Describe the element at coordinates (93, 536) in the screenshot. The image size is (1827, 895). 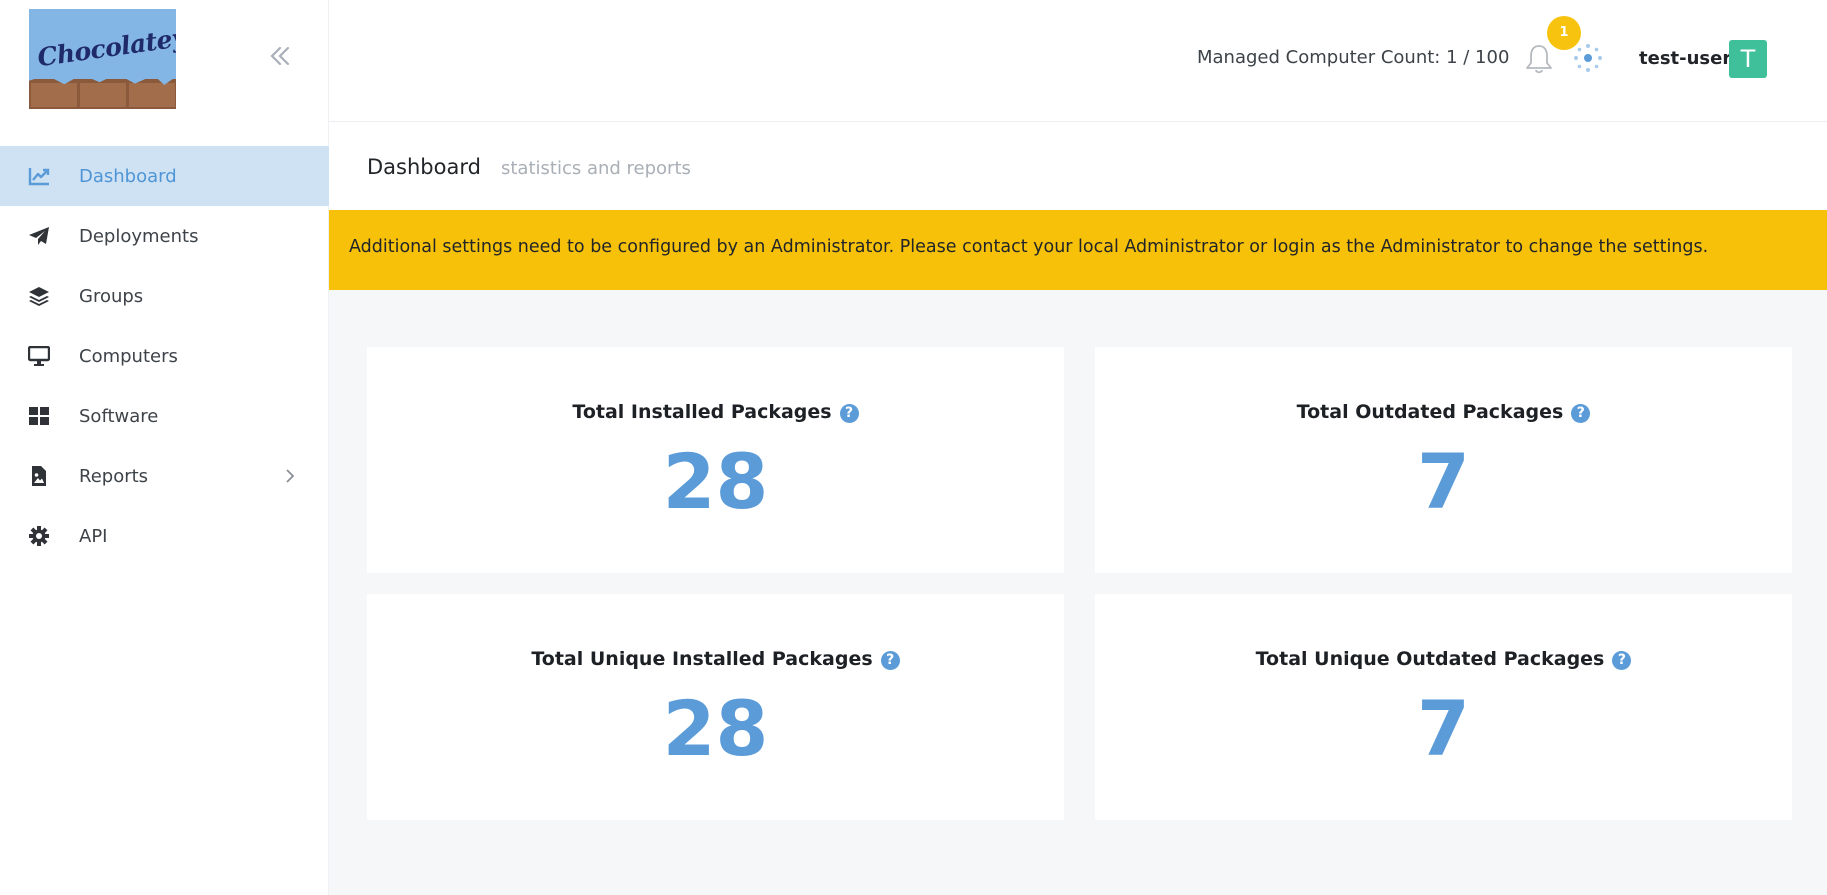
I see `sidebar-item-label: API` at that location.